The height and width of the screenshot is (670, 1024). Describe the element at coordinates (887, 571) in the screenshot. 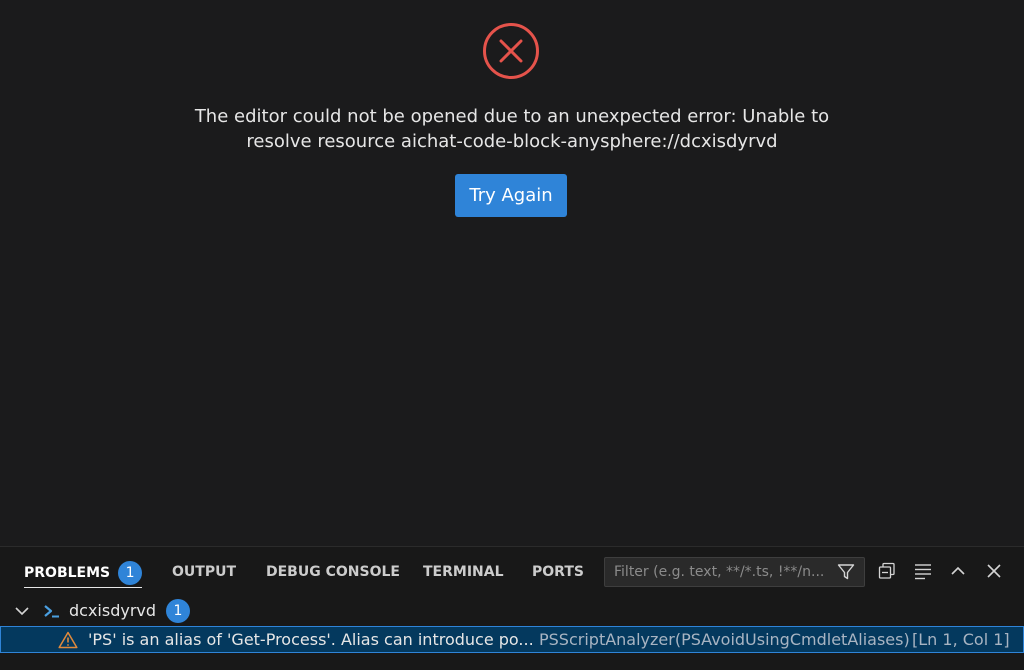

I see `collapse-all-icon` at that location.